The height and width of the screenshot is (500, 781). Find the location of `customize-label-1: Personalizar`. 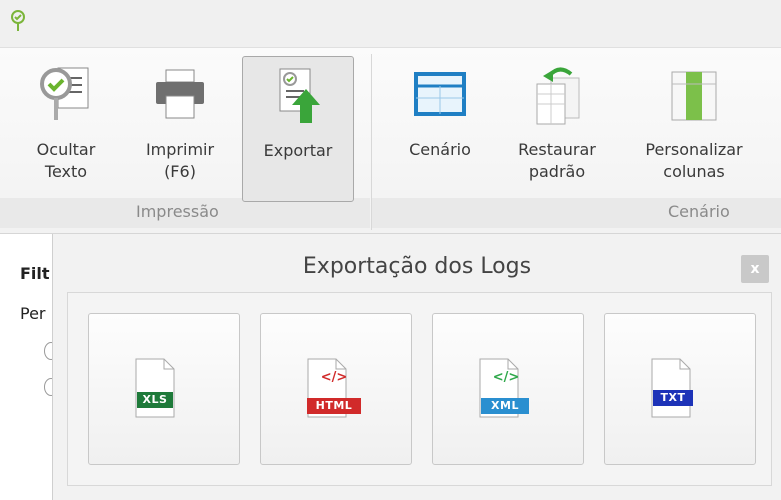

customize-label-1: Personalizar is located at coordinates (694, 149).